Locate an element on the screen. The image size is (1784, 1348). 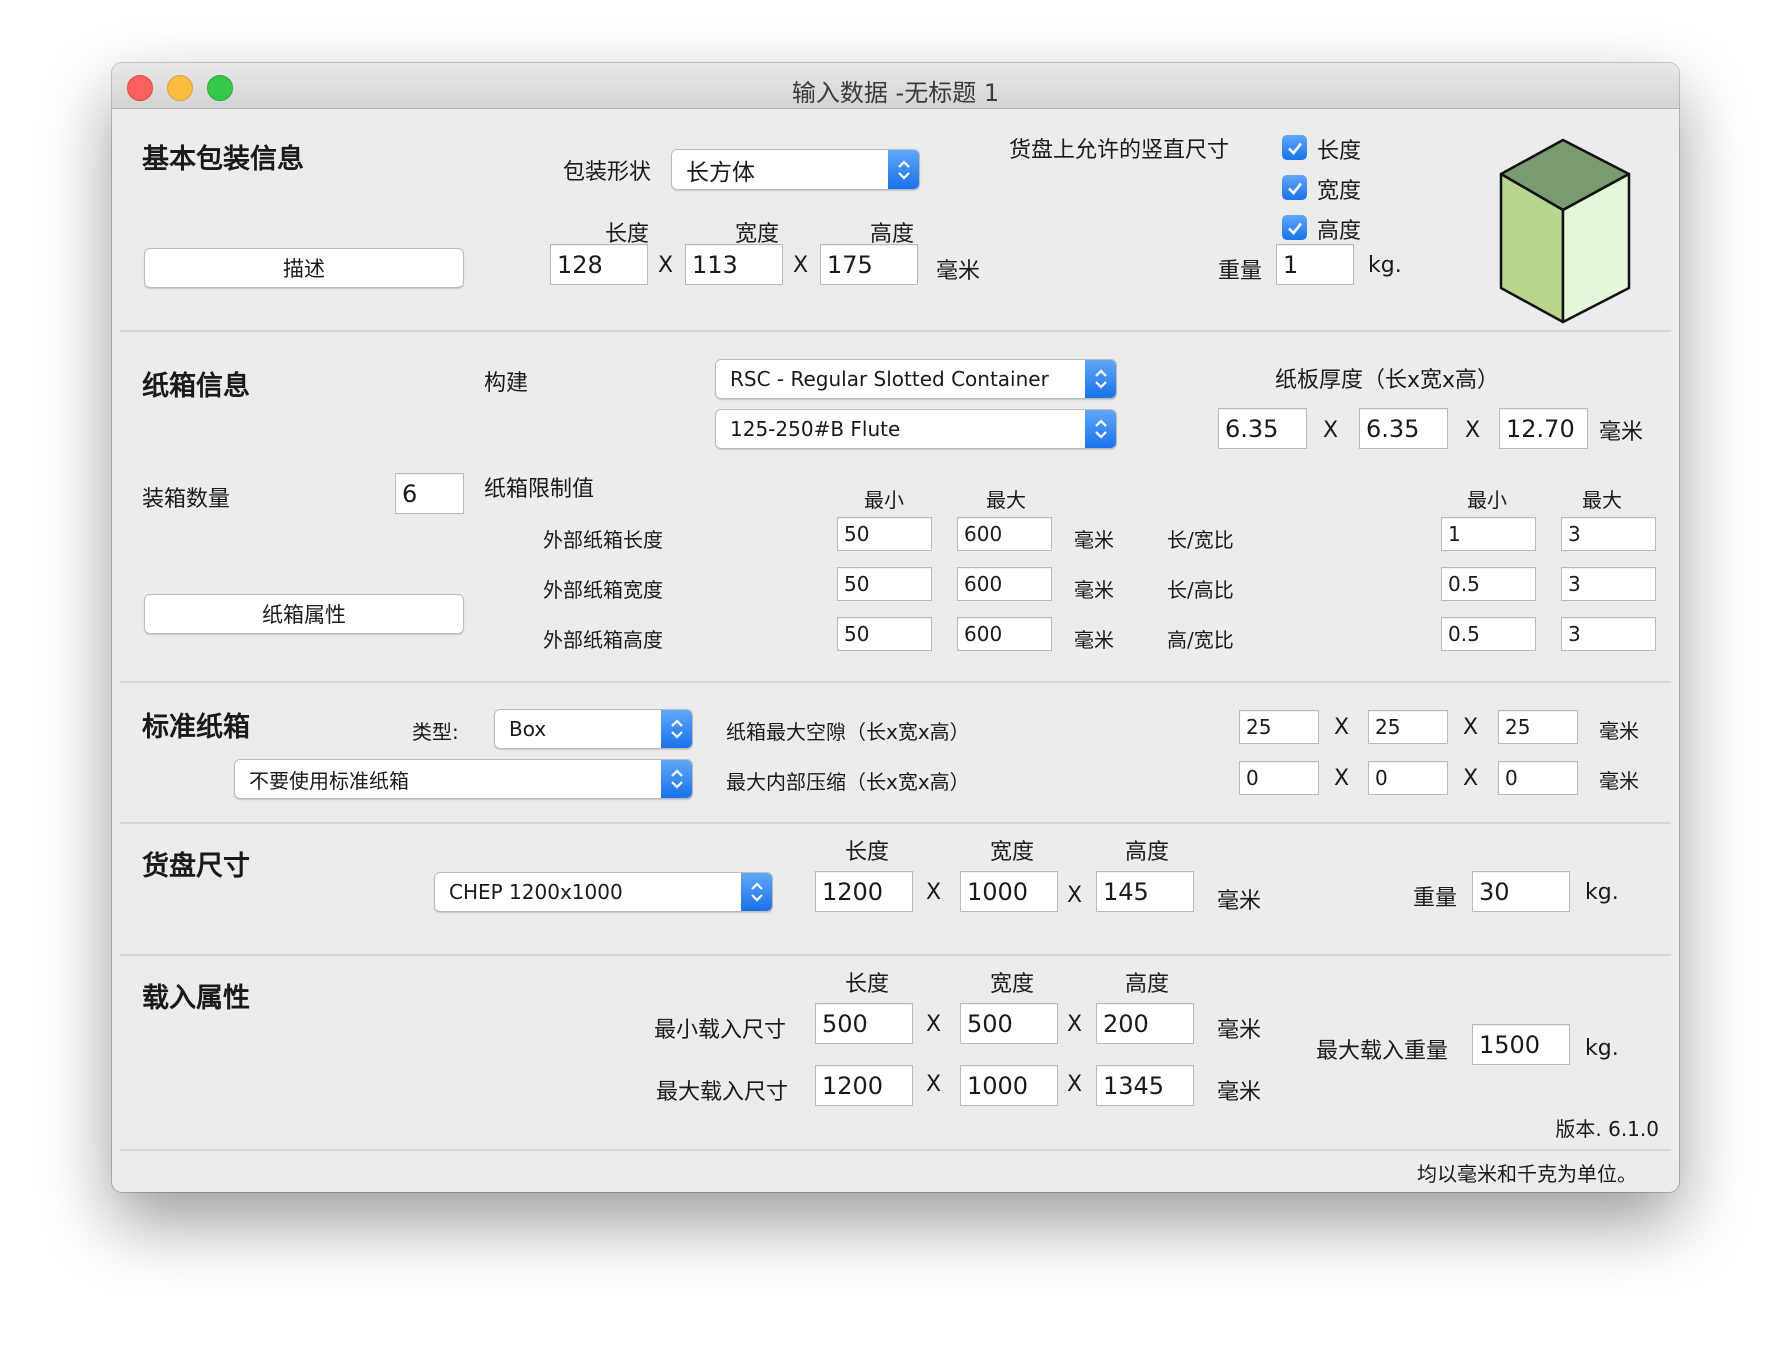
vertical-width-checkbox is located at coordinates (1294, 187).